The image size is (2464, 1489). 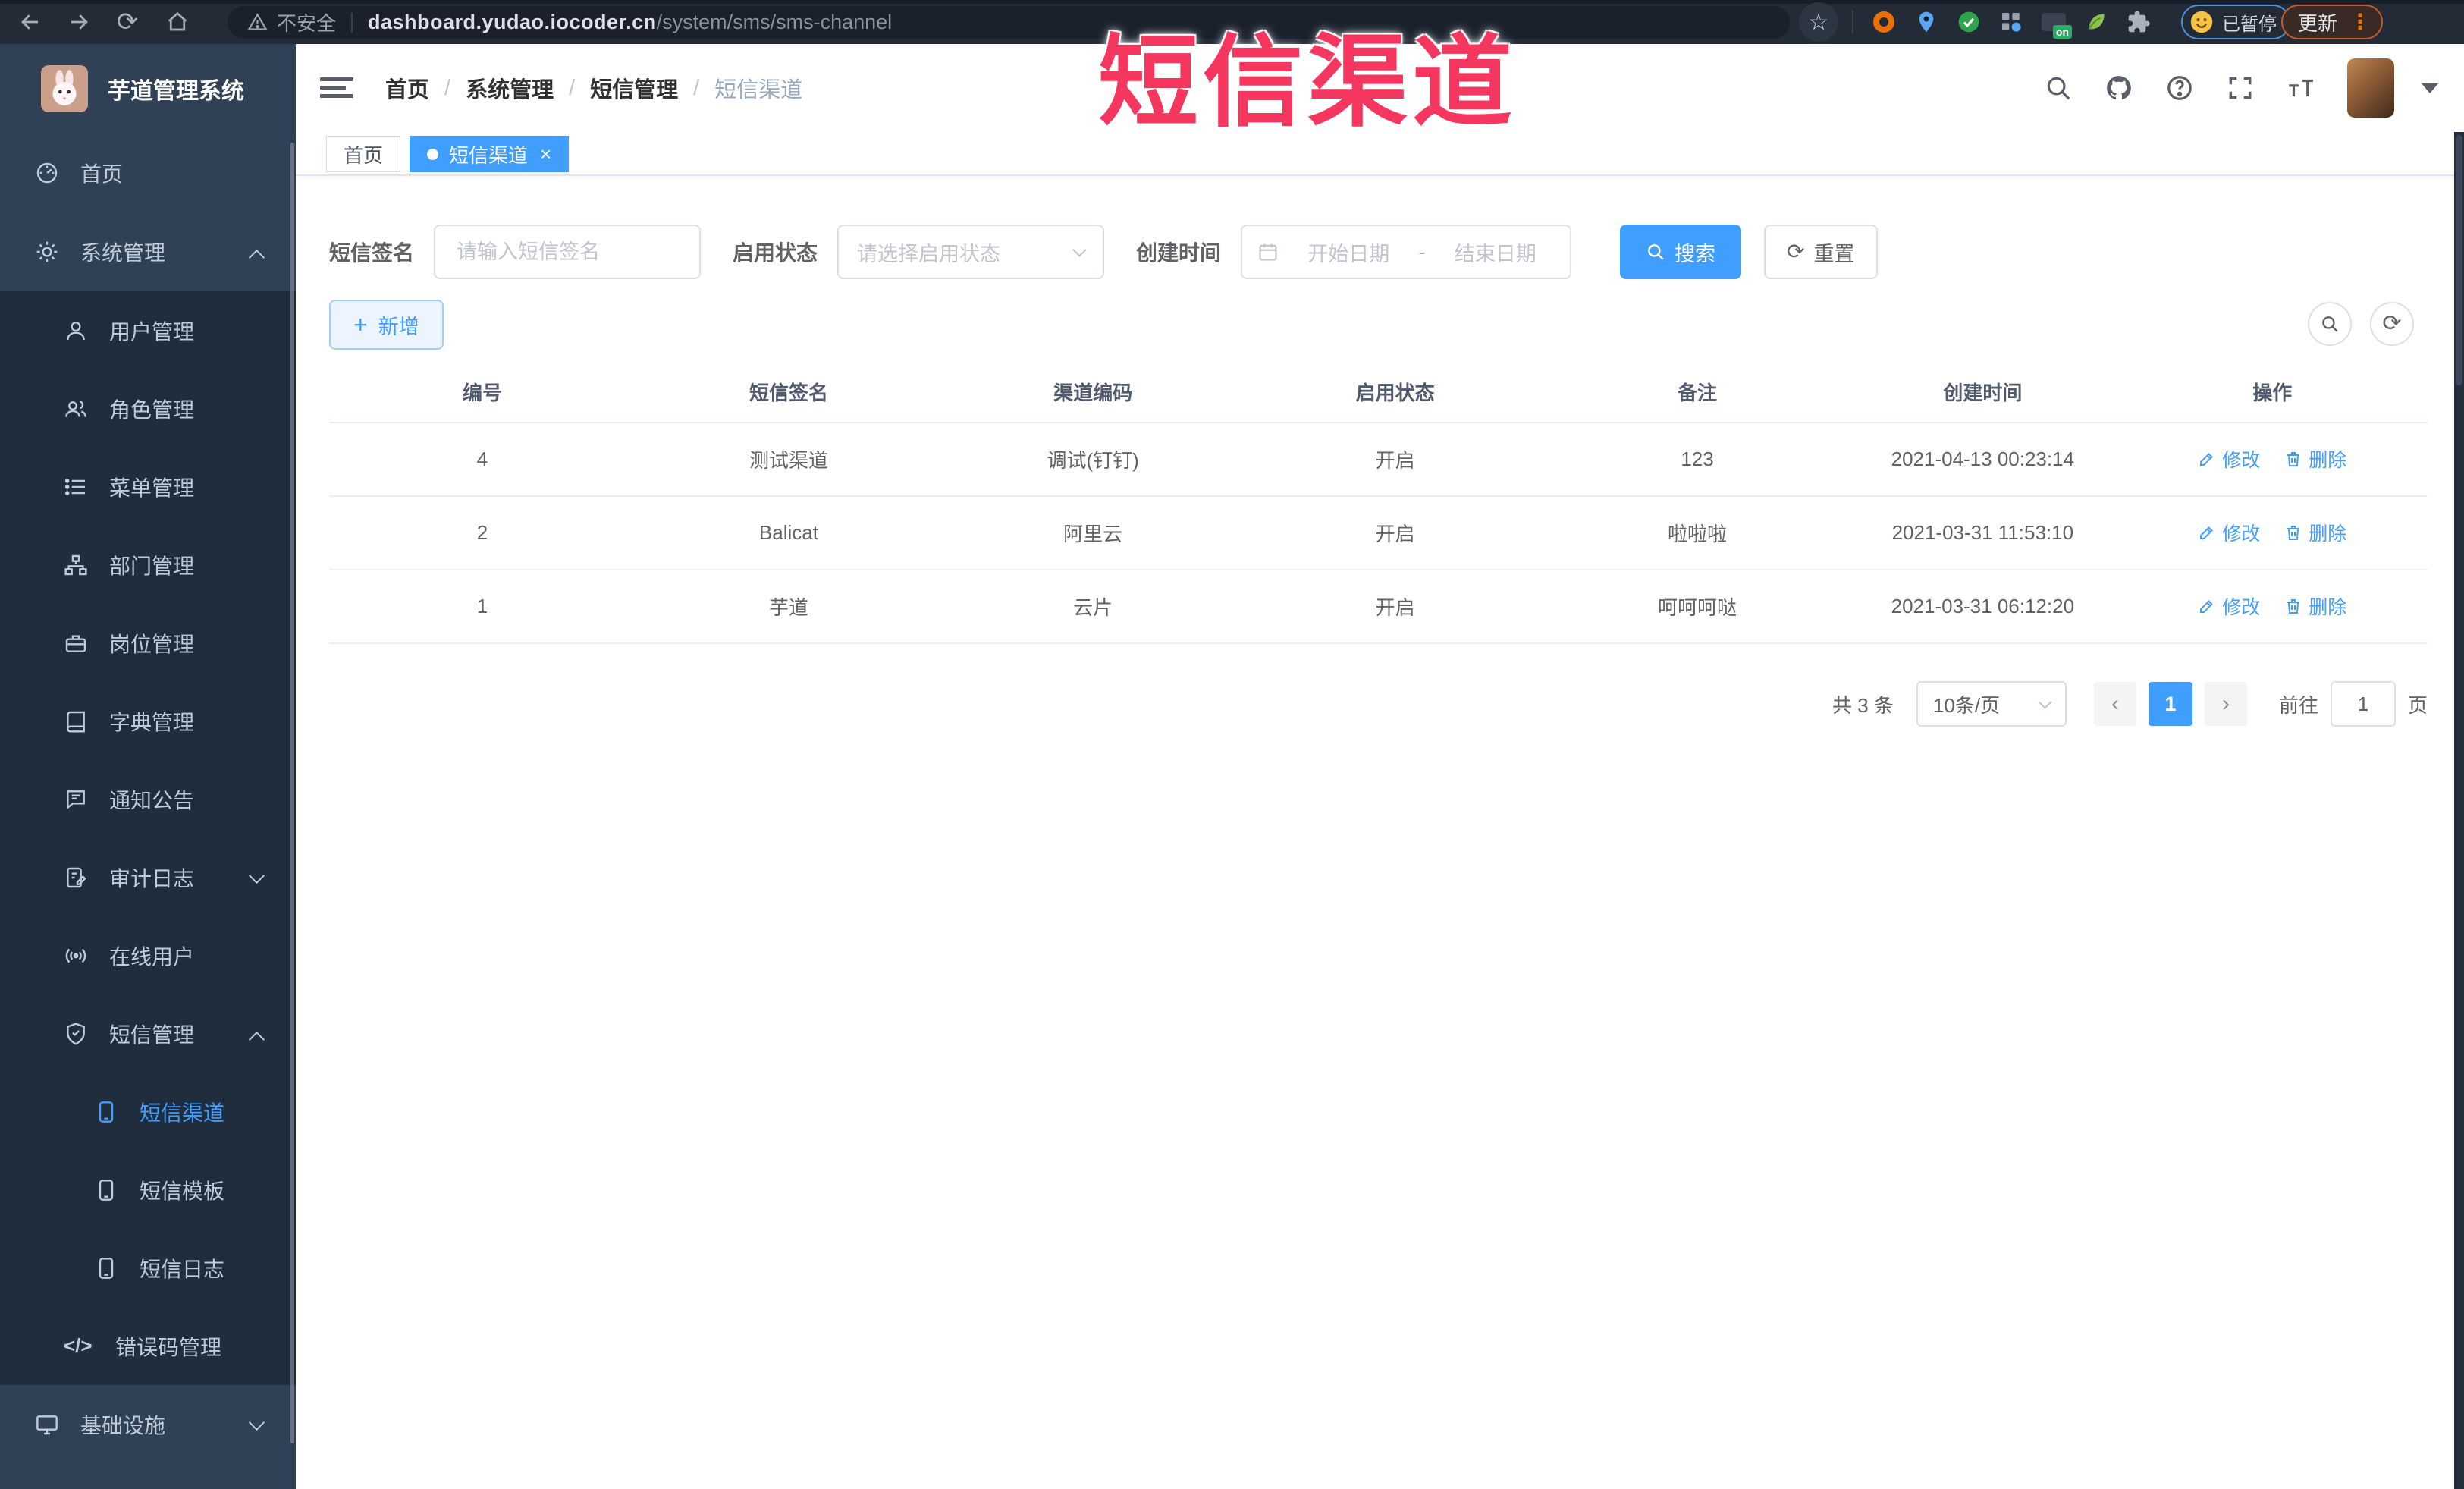 I want to click on sidebar-item-error-code: </> 错误码管理, so click(x=148, y=1346).